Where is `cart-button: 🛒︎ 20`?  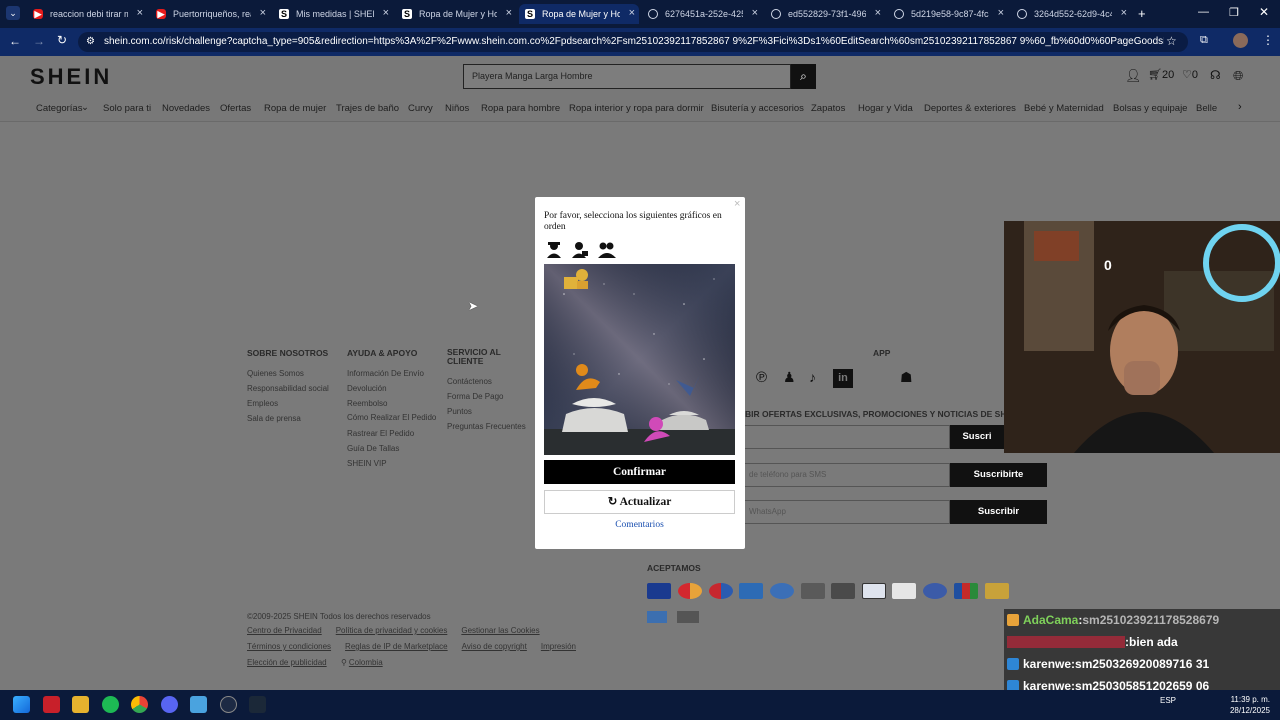 cart-button: 🛒︎ 20 is located at coordinates (1161, 75).